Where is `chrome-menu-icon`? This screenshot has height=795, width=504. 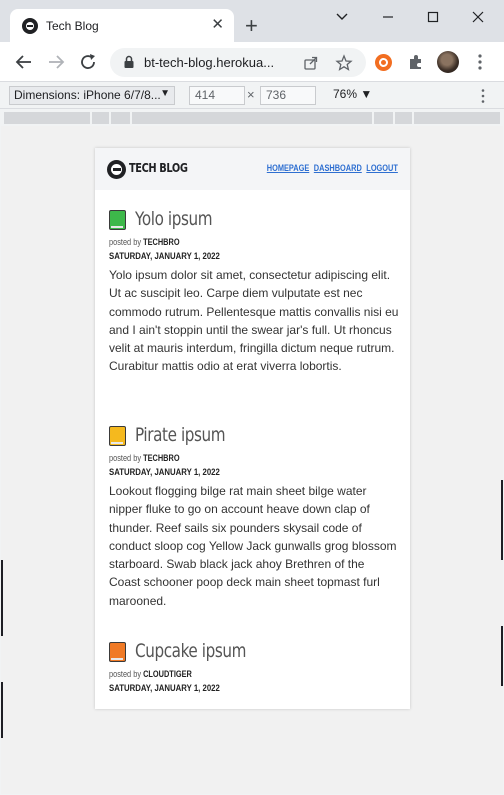 chrome-menu-icon is located at coordinates (480, 62).